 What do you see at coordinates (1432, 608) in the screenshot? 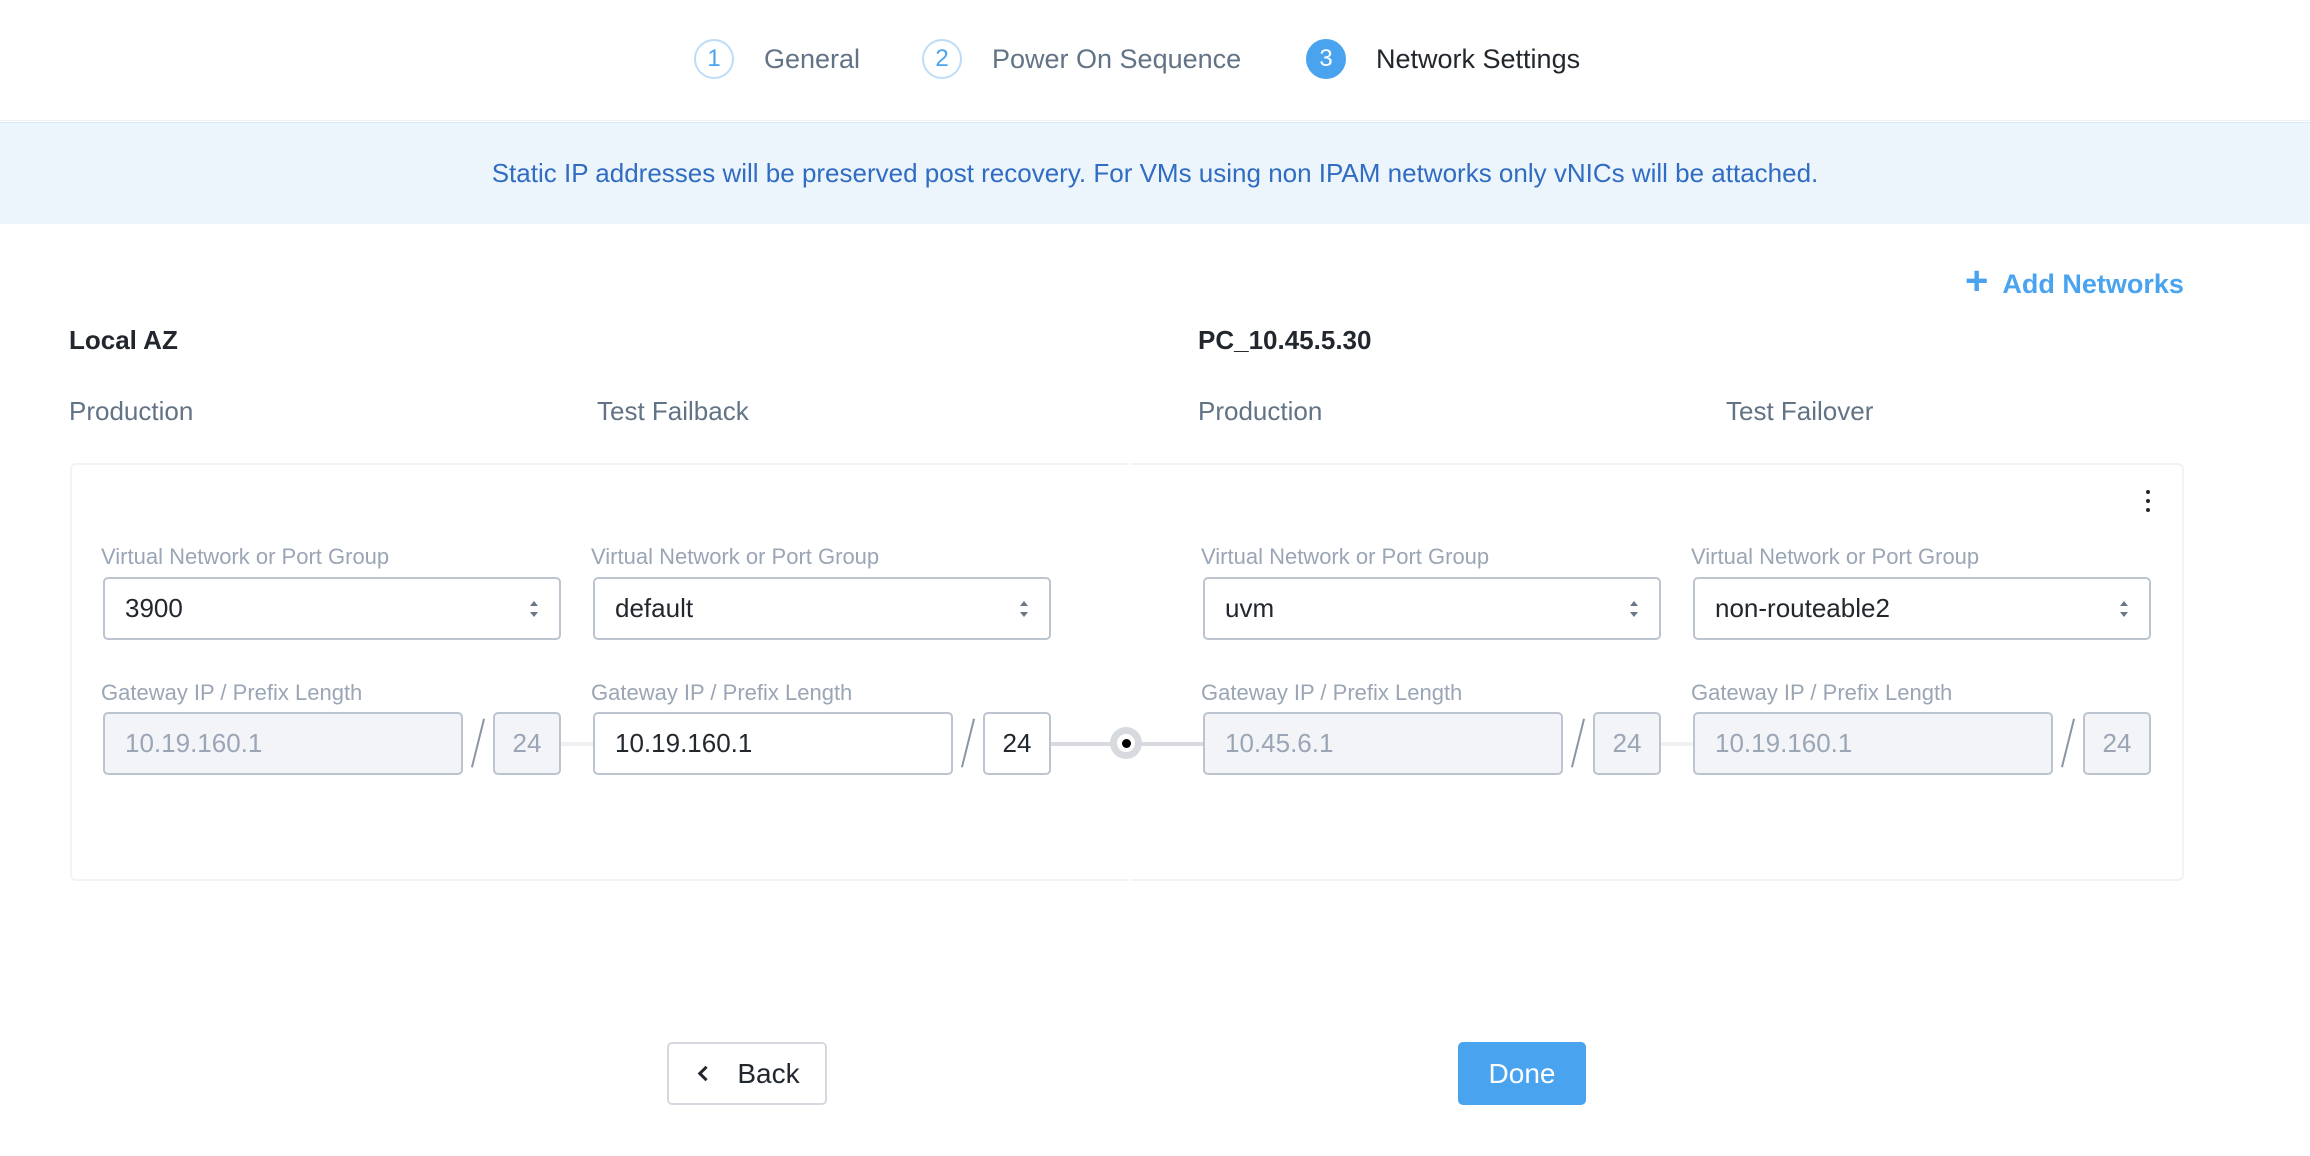
I see `remote-production-network-select: uvm` at bounding box center [1432, 608].